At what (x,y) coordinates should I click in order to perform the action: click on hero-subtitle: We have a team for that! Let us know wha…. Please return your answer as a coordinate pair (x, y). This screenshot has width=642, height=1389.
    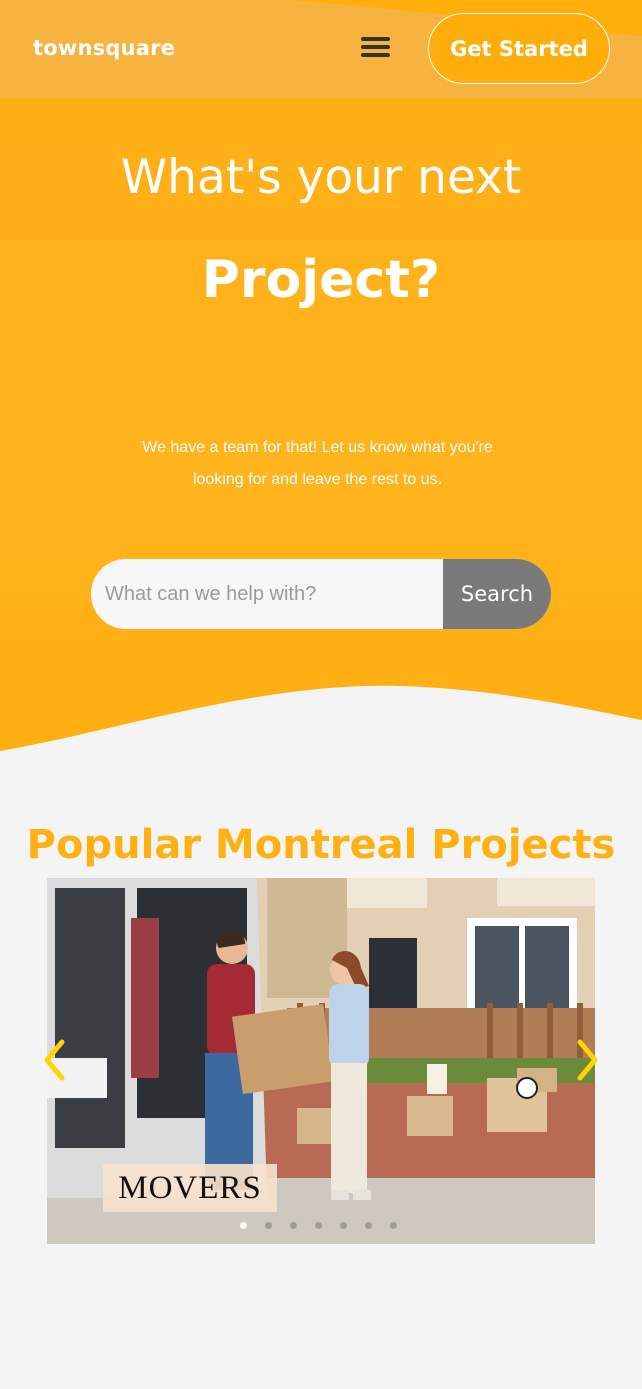
    Looking at the image, I should click on (317, 463).